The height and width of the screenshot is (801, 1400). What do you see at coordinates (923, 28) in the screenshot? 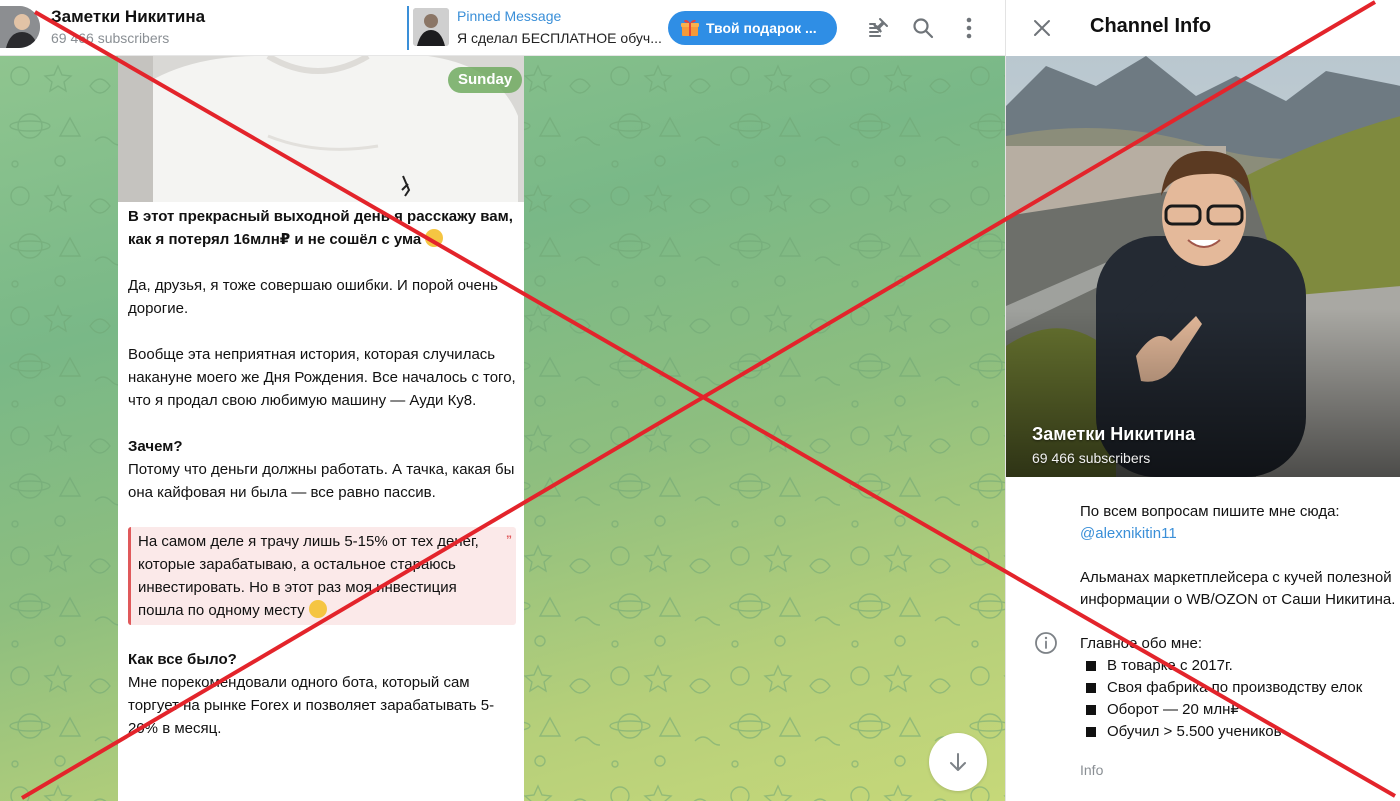
I see `search-icon` at bounding box center [923, 28].